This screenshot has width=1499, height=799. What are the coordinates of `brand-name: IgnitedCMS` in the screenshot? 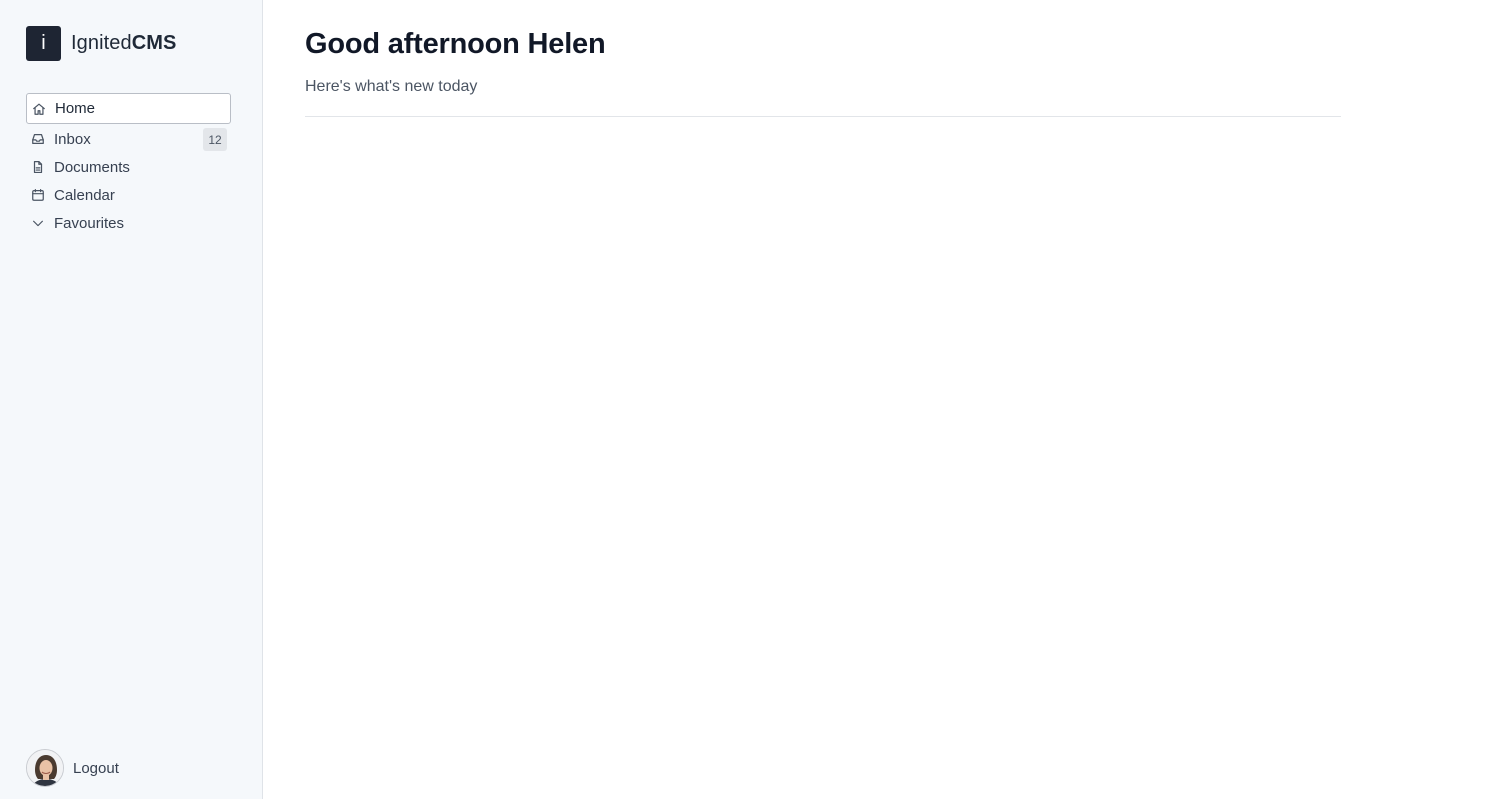 It's located at (124, 43).